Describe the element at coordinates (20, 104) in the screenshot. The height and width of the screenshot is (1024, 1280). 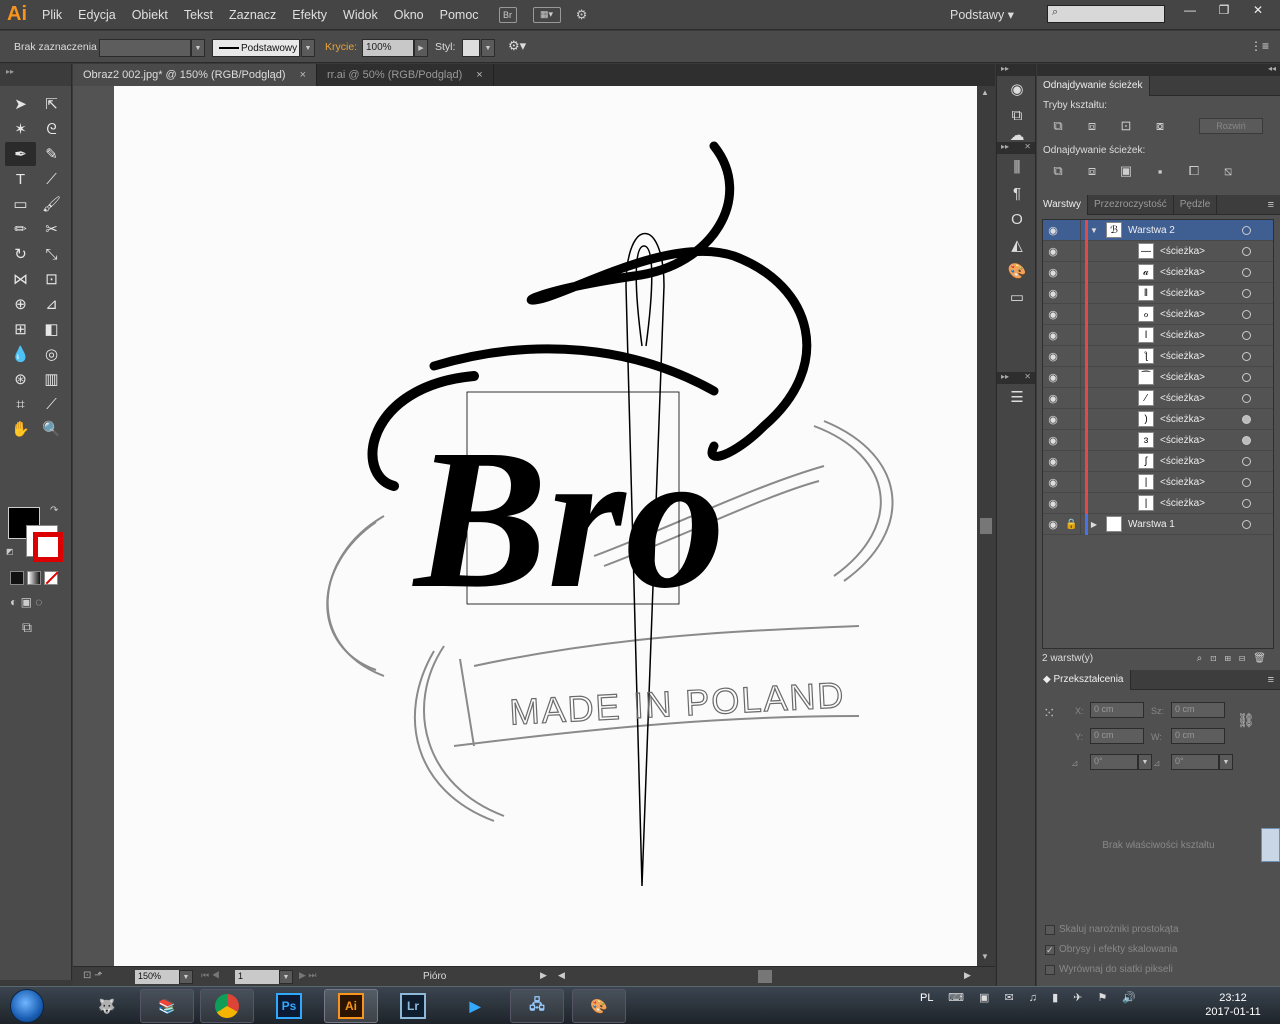
I see `selection-tool-icon: ➤` at that location.